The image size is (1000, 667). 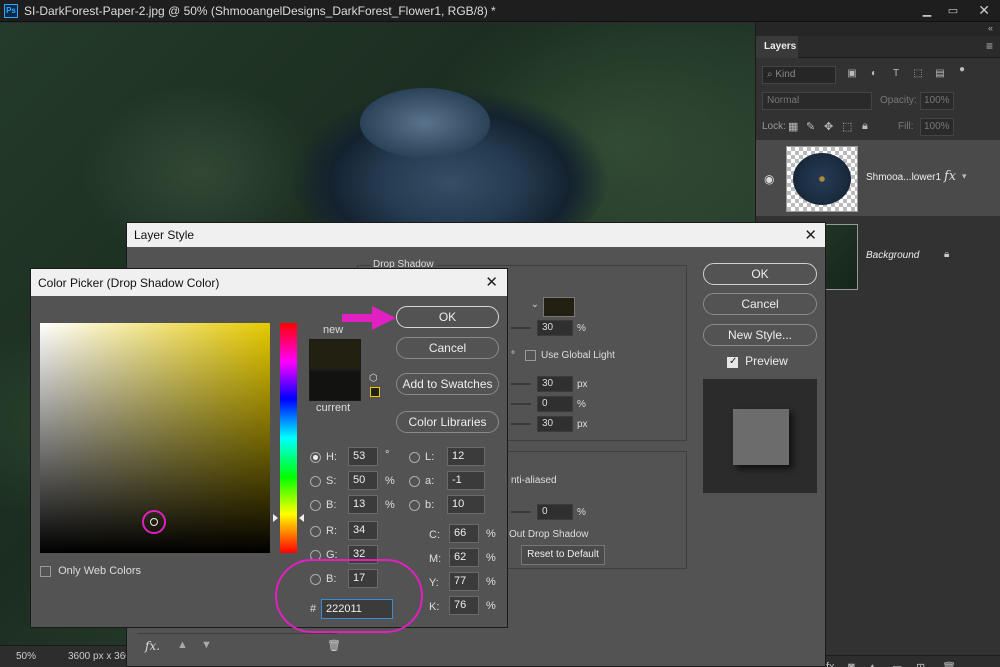 I want to click on web-safe-swatch, so click(x=375, y=392).